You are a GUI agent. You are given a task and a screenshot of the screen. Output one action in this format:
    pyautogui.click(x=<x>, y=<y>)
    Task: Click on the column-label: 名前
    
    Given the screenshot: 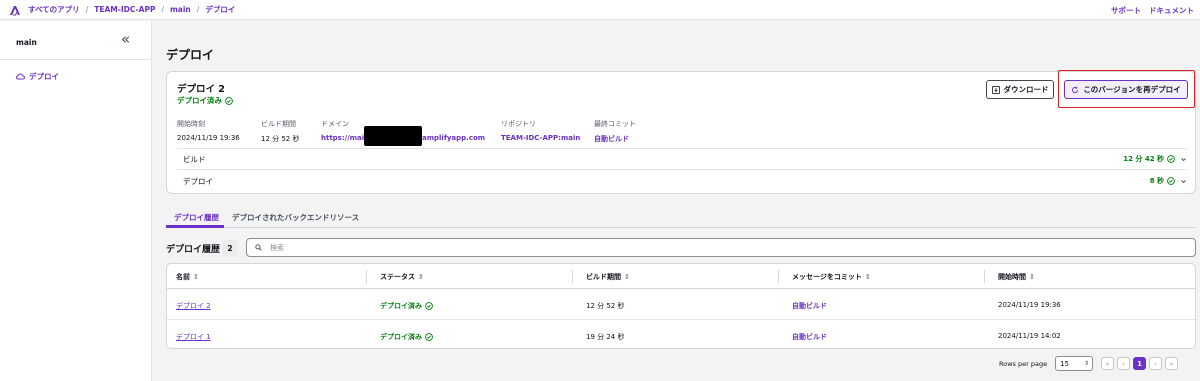 What is the action you would take?
    pyautogui.click(x=183, y=277)
    